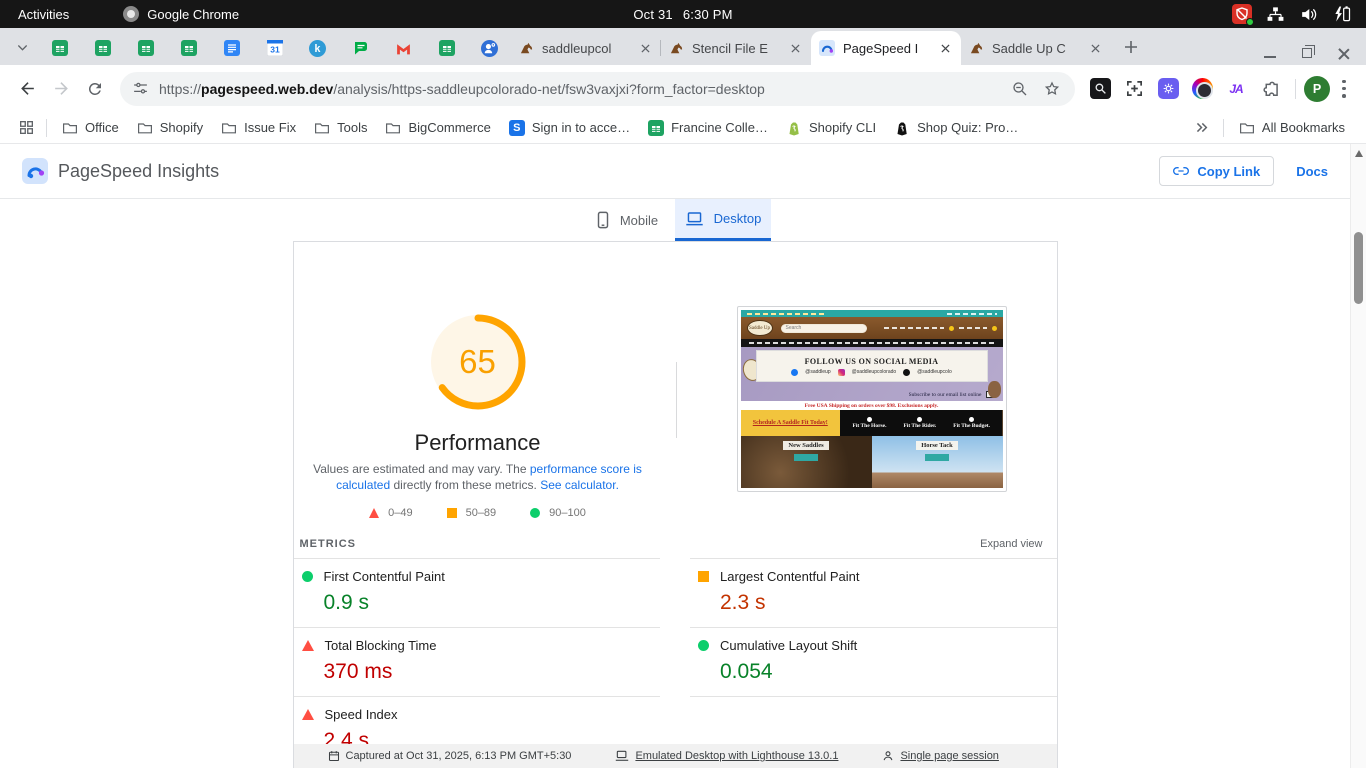  Describe the element at coordinates (1344, 53) in the screenshot. I see `window-close-button` at that location.